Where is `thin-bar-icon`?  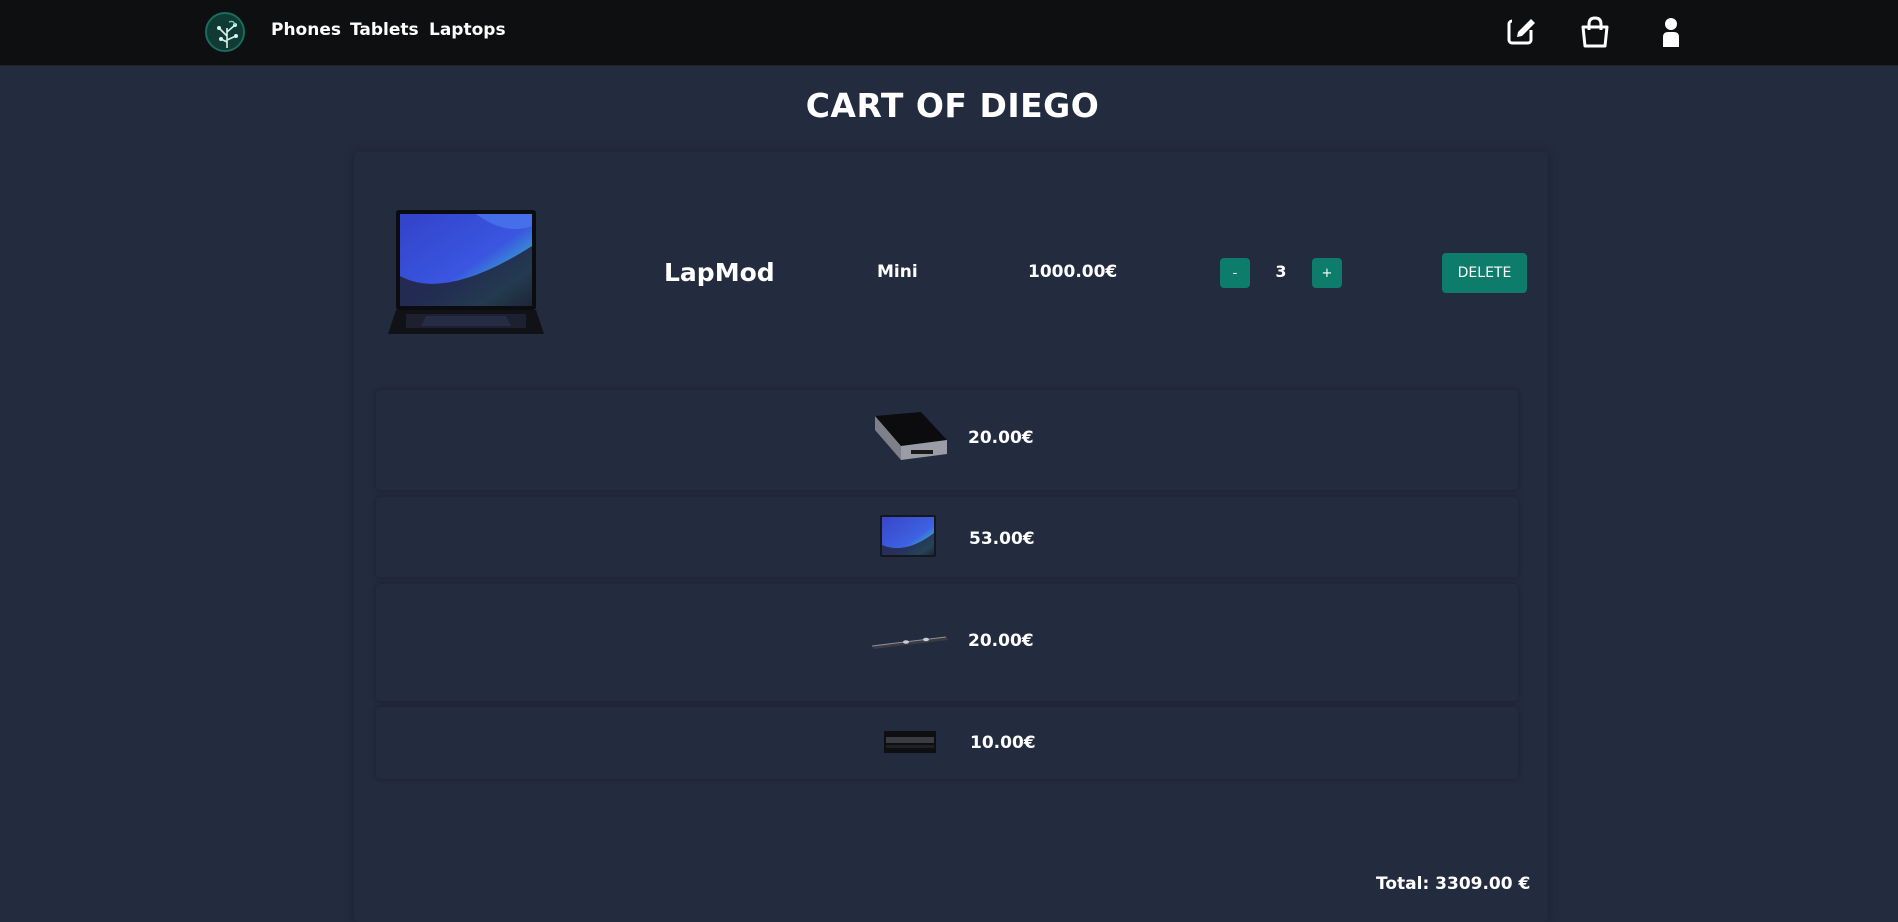
thin-bar-icon is located at coordinates (909, 642).